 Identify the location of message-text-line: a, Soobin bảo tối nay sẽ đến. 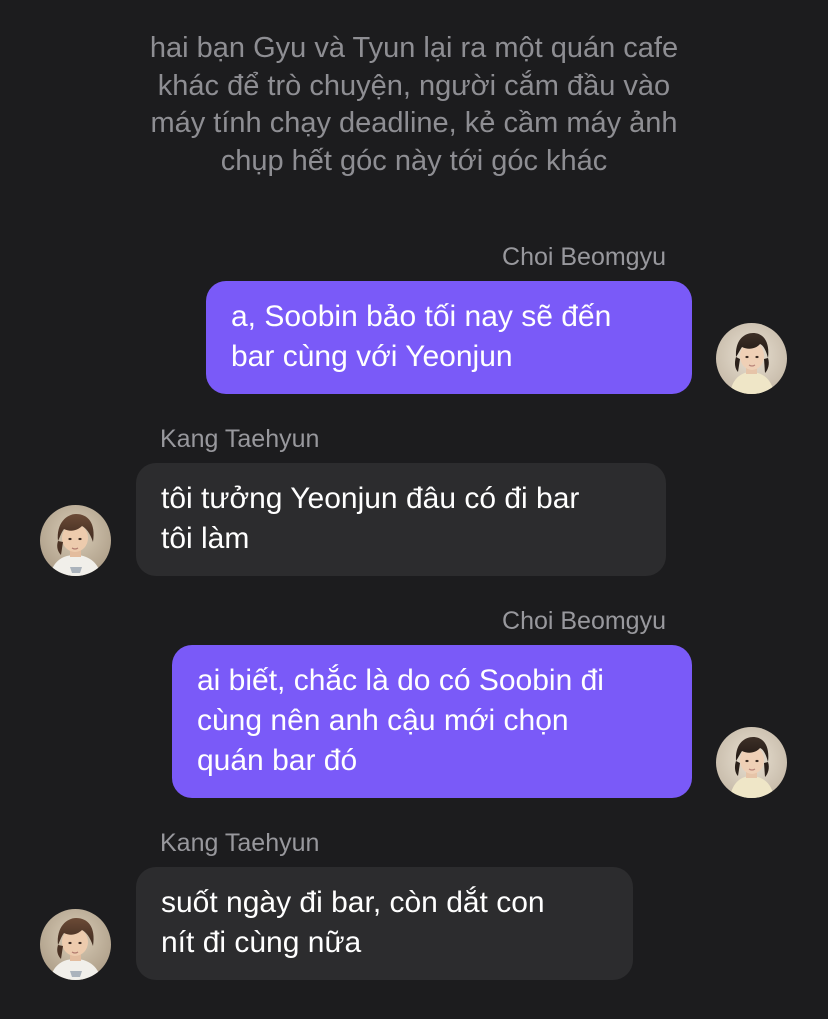
(421, 316).